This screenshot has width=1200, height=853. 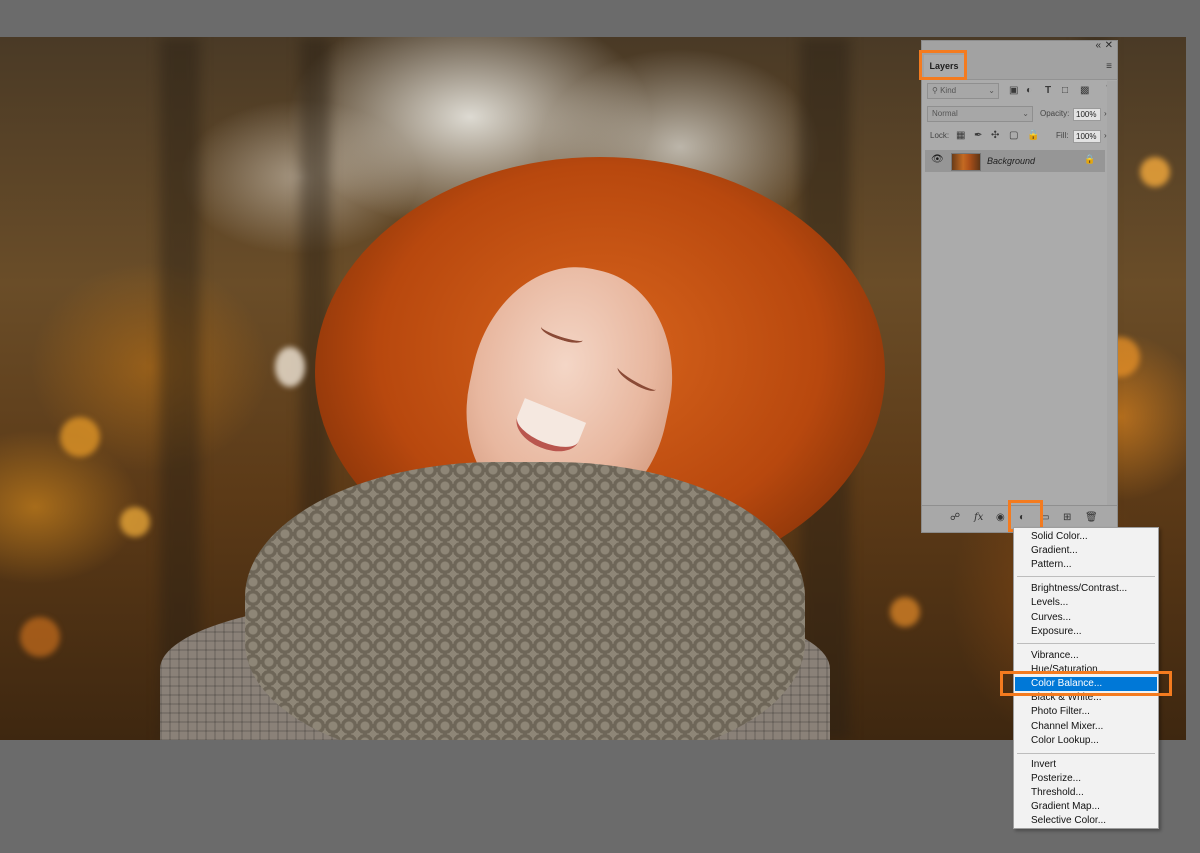 I want to click on lock-image-pixels-icon: ✒, so click(x=978, y=136).